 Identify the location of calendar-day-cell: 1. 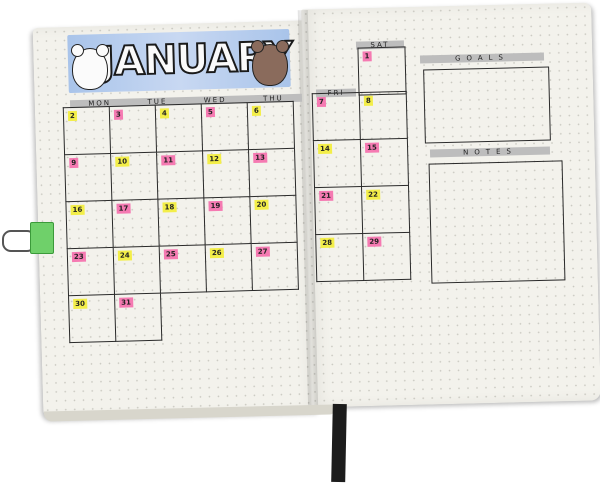
(382, 71).